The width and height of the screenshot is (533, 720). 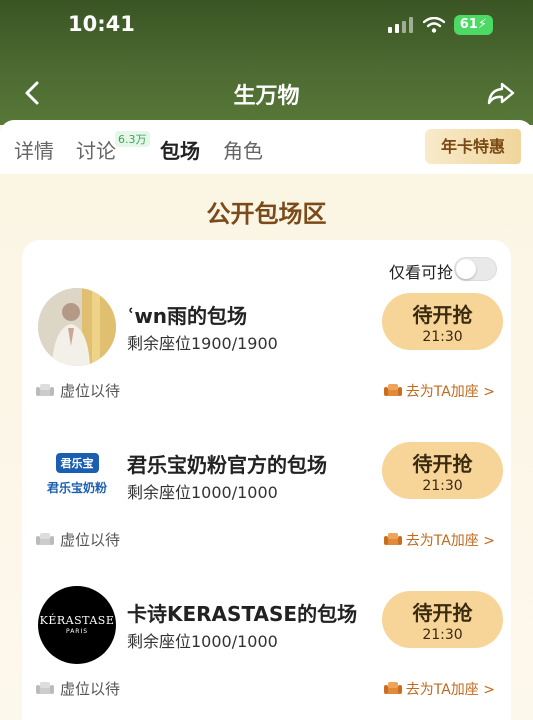 I want to click on logo-top: KÉRASTASE, so click(x=77, y=620).